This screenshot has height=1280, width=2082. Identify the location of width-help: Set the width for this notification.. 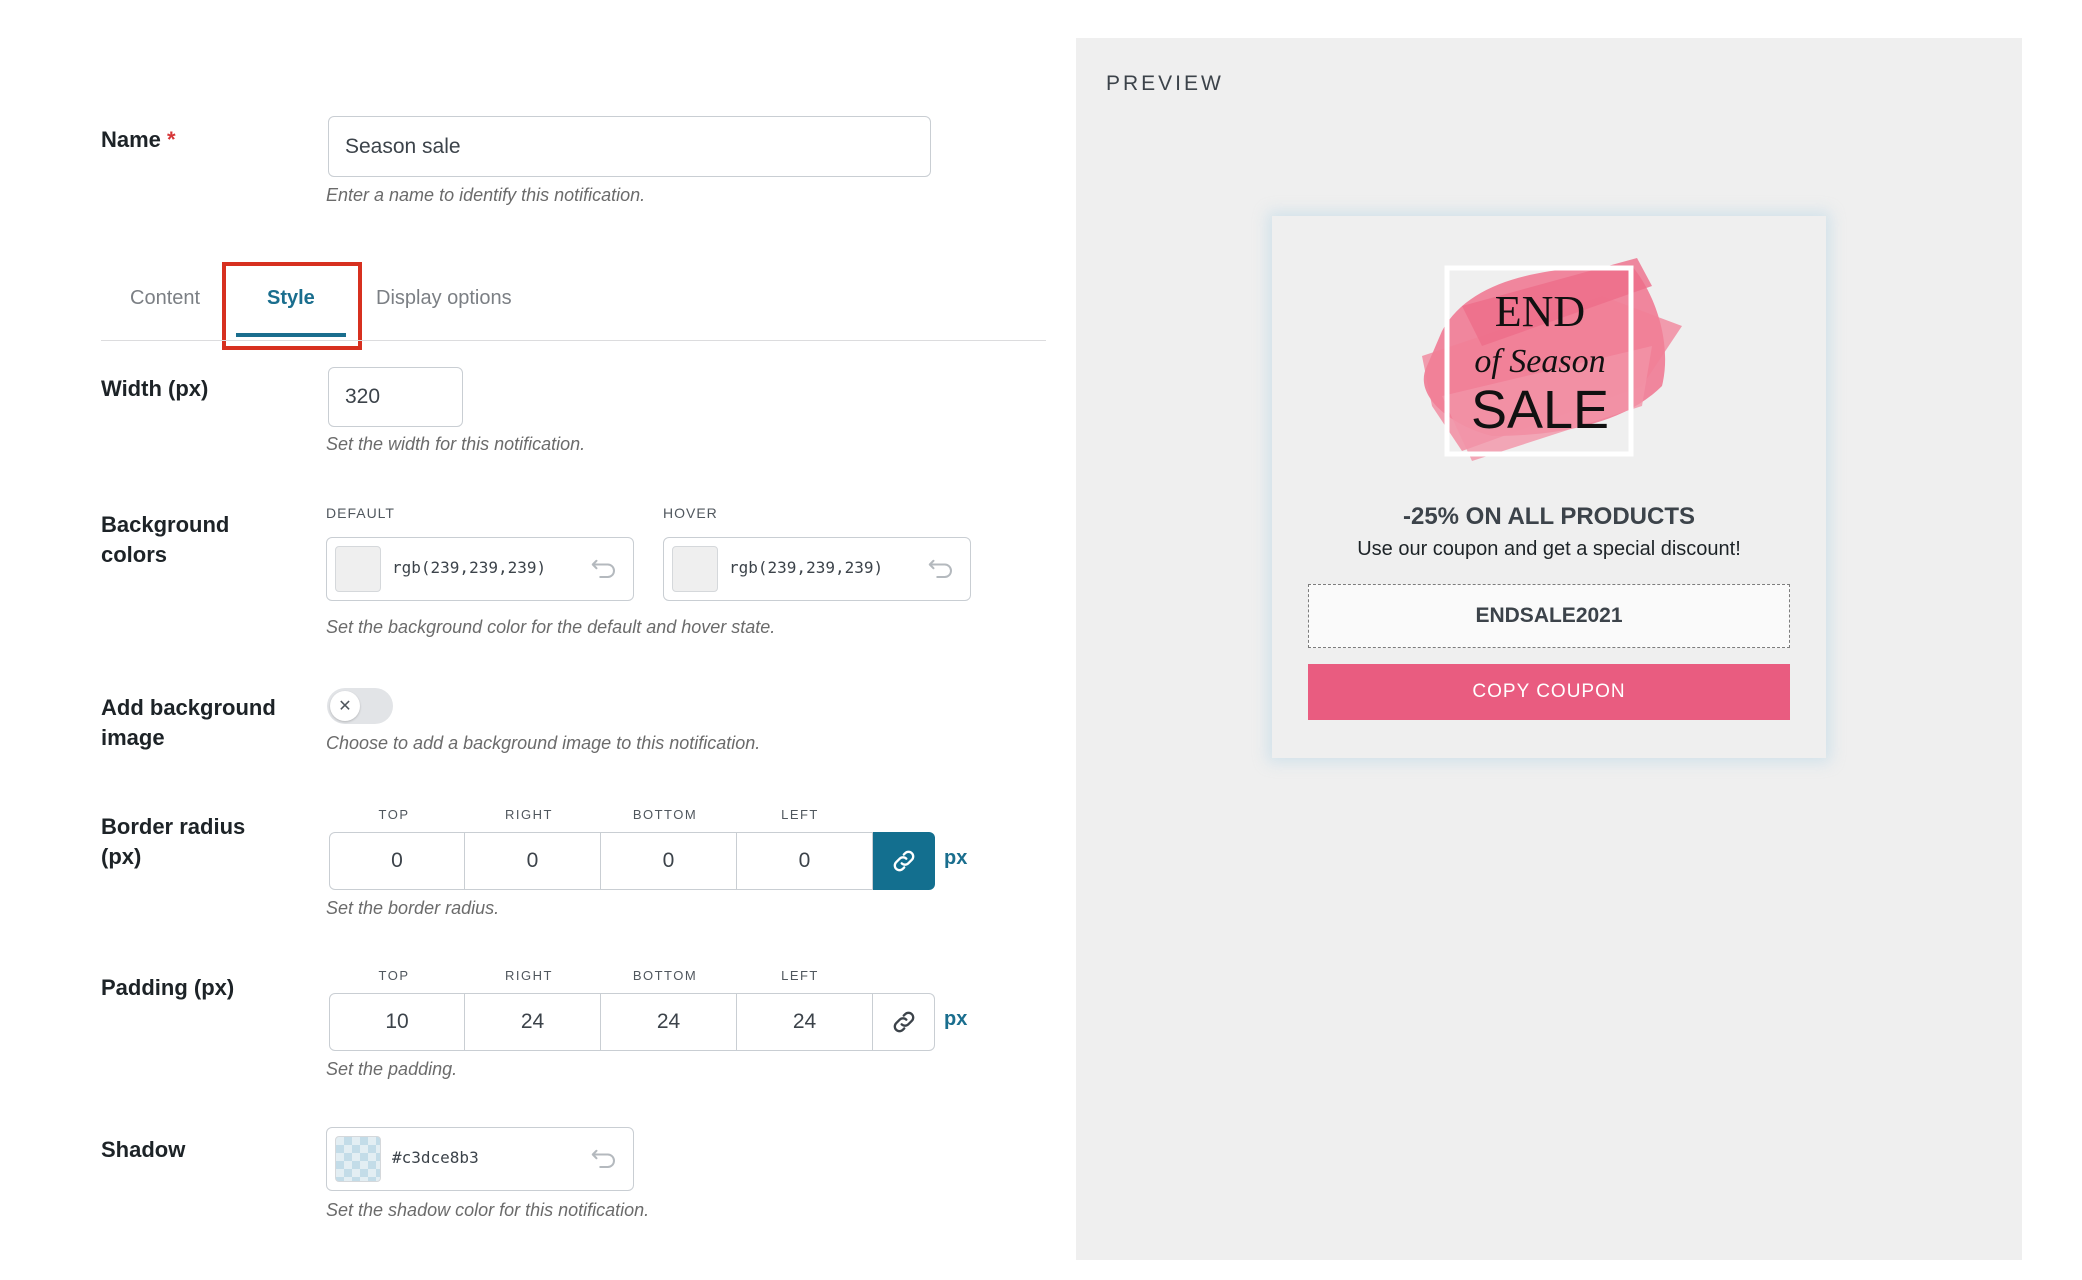
(456, 444).